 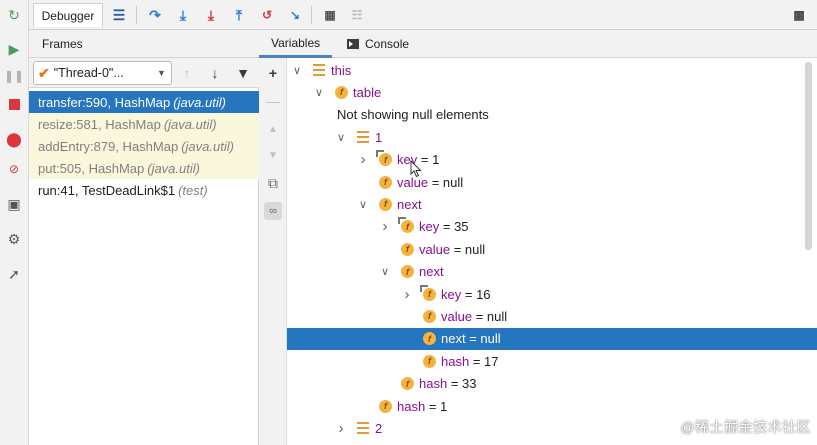 I want to click on variable-row: › f key = 16, so click(x=552, y=294).